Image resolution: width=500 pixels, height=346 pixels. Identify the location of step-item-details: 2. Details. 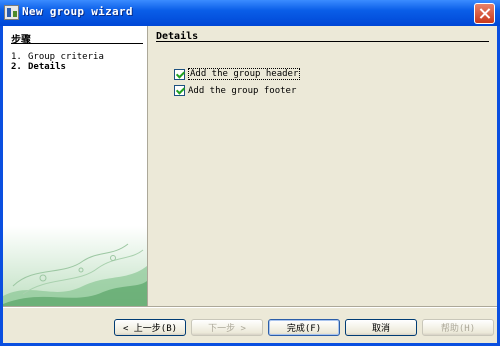
(38, 67).